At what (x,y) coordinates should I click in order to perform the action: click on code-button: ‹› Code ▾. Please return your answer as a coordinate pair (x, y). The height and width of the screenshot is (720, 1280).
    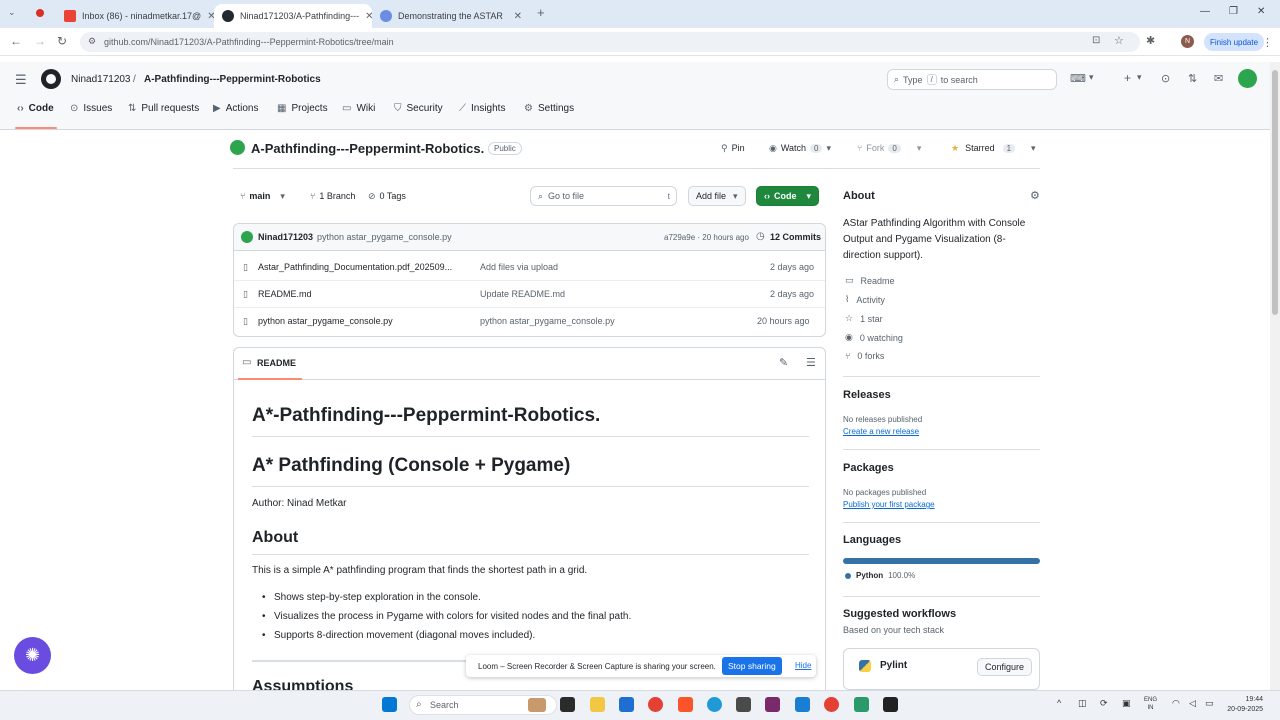
    Looking at the image, I should click on (788, 196).